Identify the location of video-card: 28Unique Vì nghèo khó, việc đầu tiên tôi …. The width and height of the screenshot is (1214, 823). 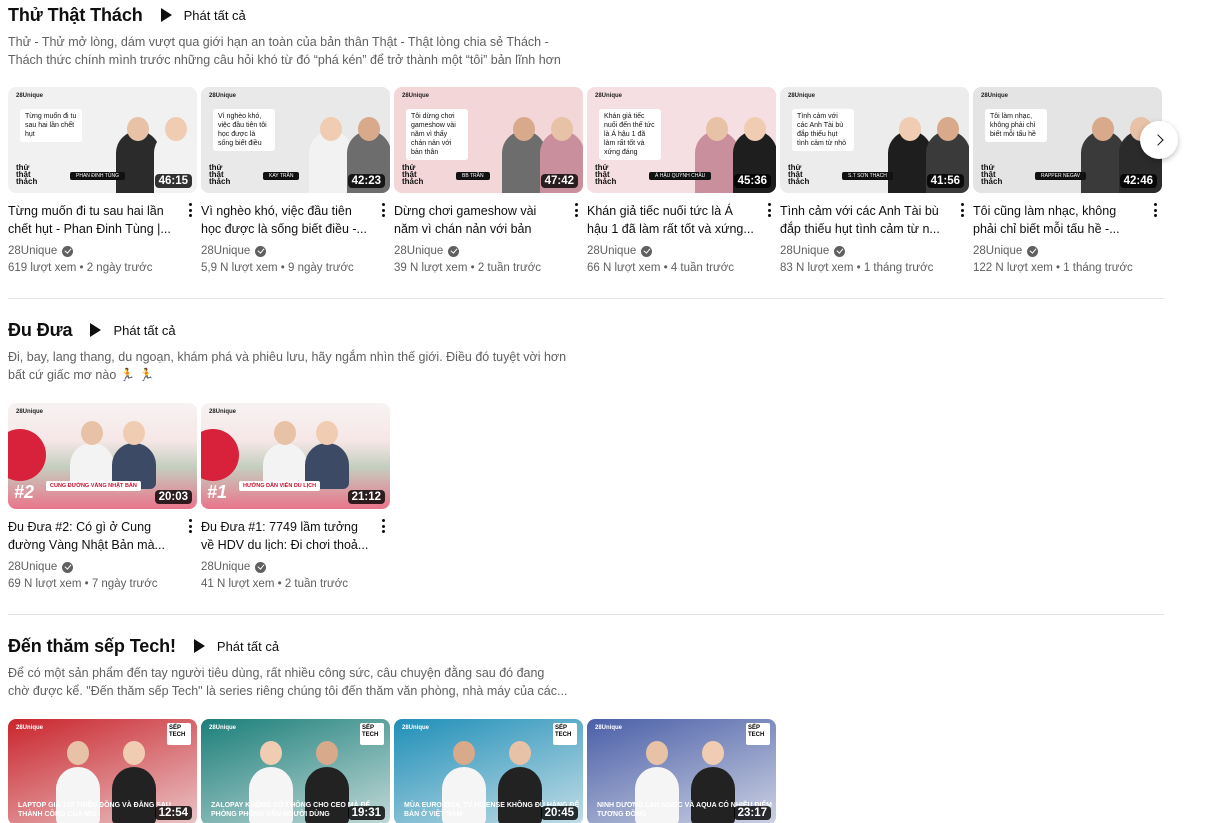
(295, 180).